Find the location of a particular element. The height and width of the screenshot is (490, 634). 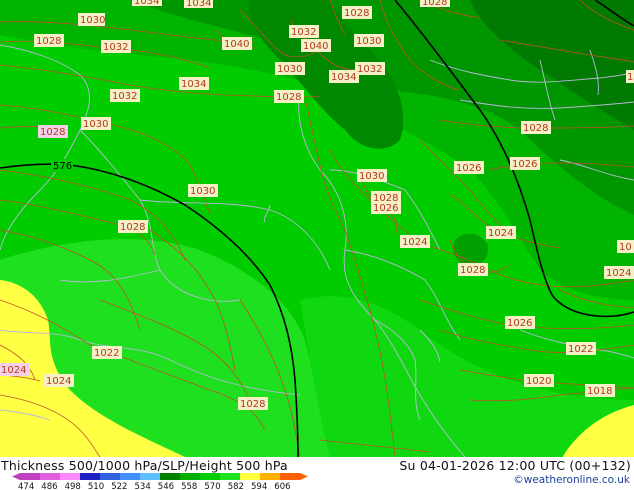

colorbar-tick-label: 558 is located at coordinates (189, 486).